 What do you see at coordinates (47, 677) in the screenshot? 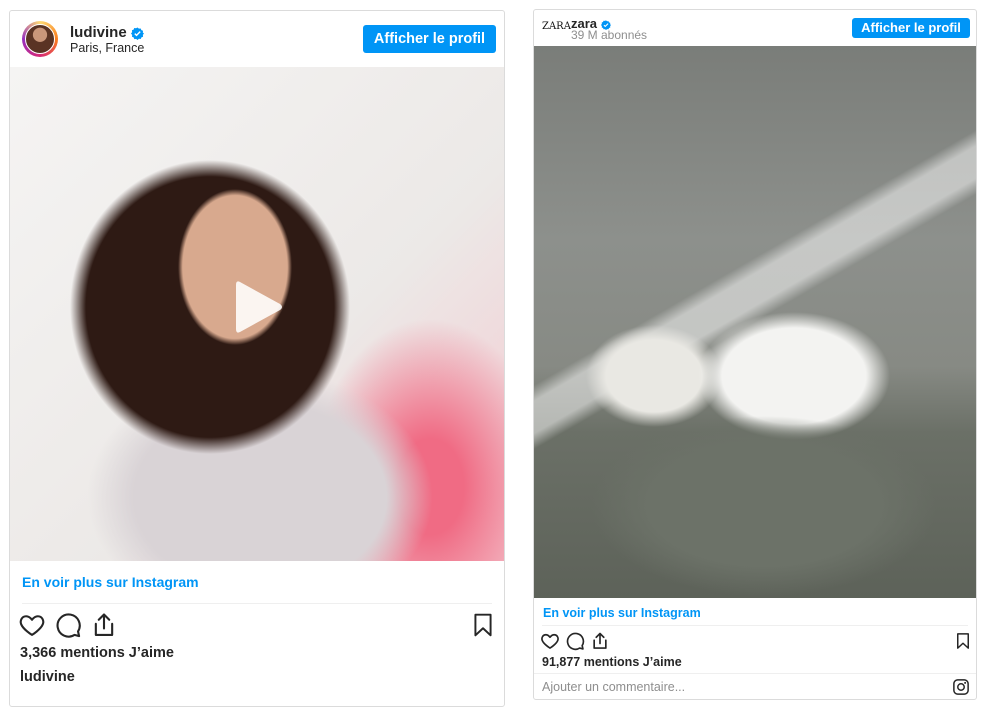
I see `caption-username: ludivine` at bounding box center [47, 677].